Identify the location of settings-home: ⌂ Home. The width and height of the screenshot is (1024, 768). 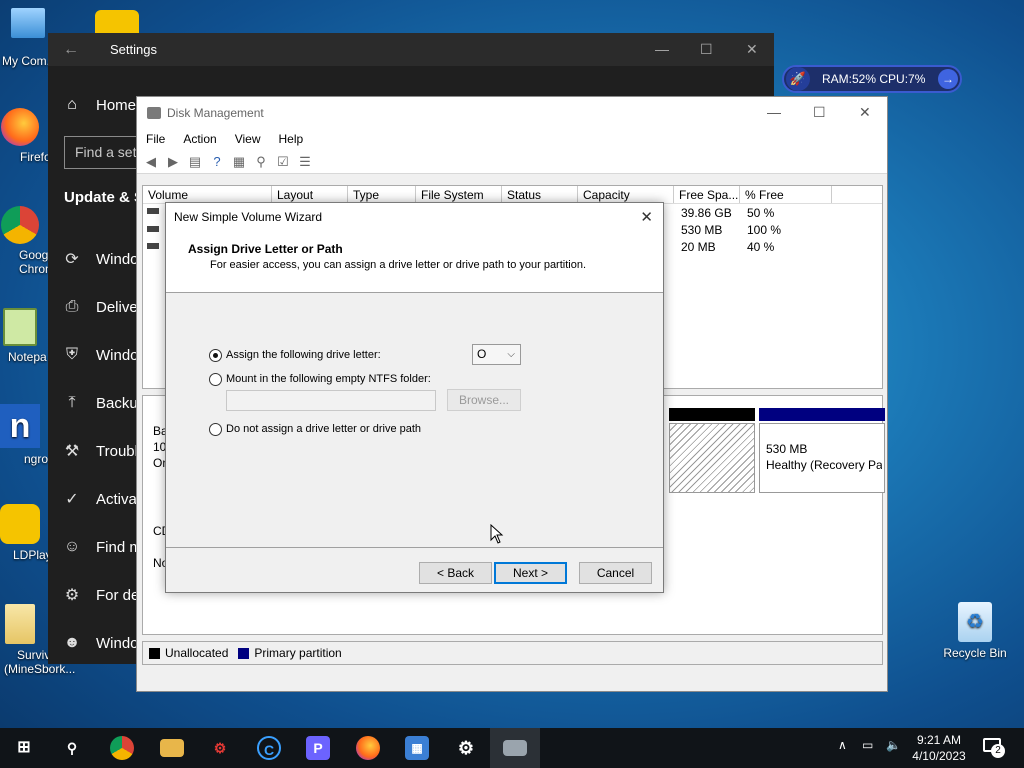
(92, 105).